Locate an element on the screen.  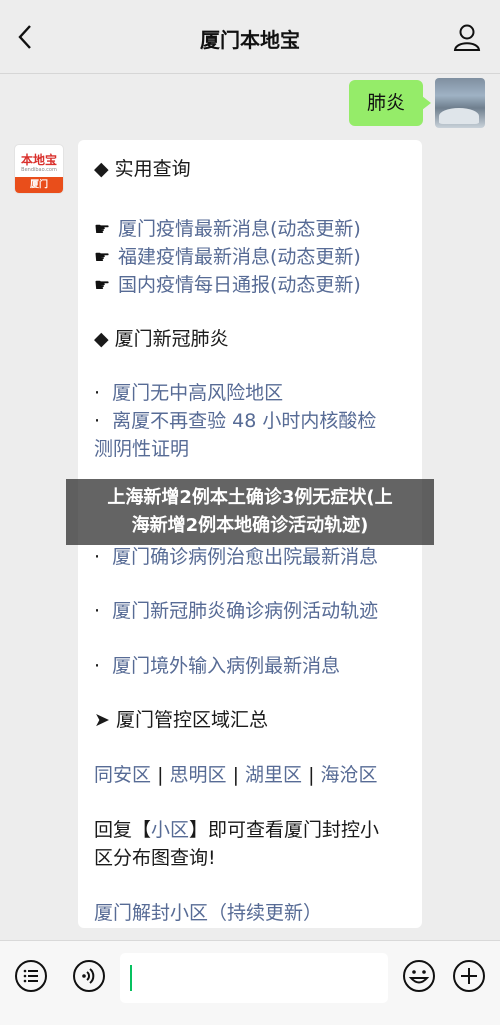
link-haicang: 海沧区 is located at coordinates (349, 775).